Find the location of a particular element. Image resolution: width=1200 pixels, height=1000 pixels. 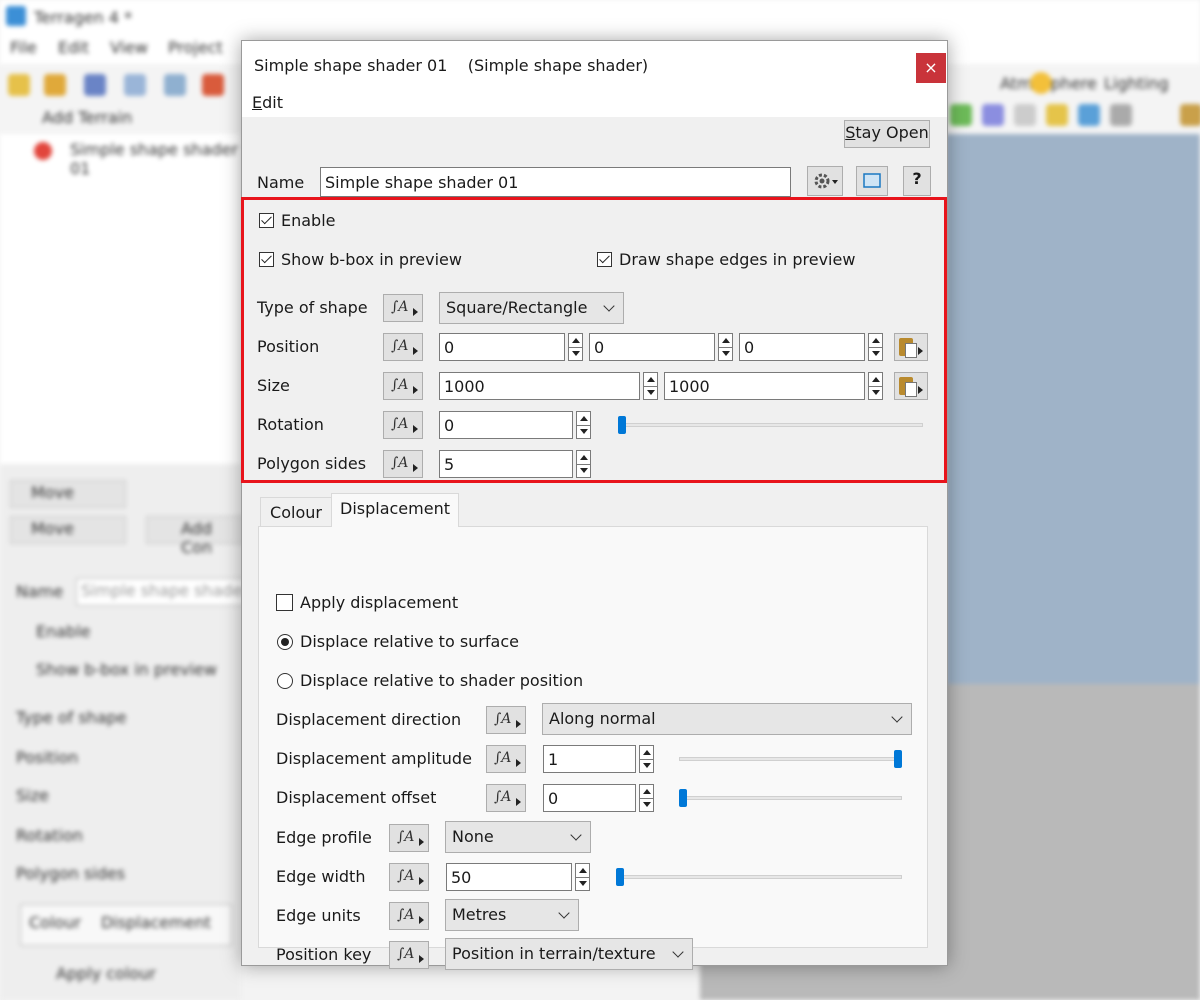

rotation-slider-track is located at coordinates (770, 425).